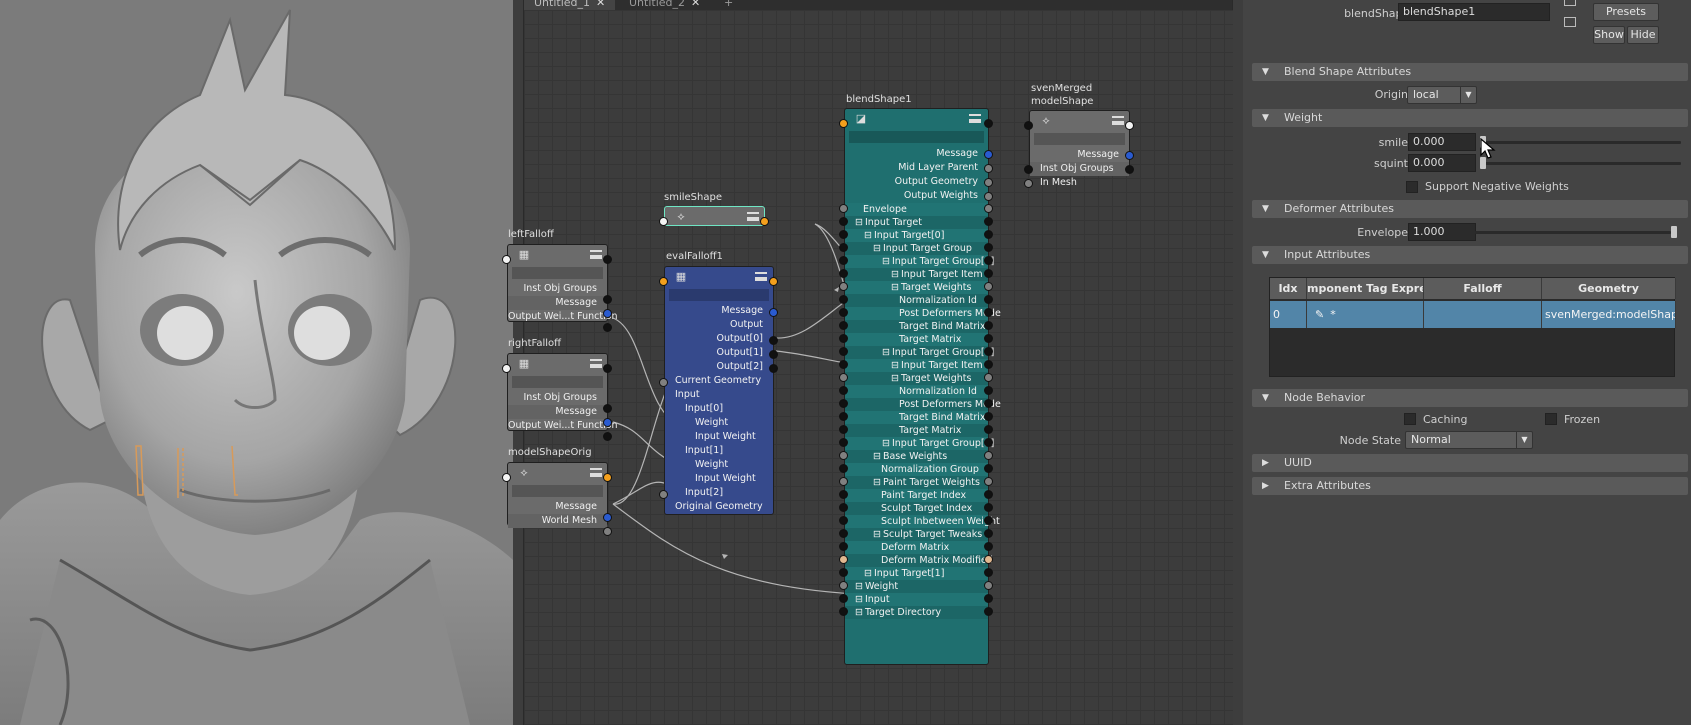 The height and width of the screenshot is (725, 1691). Describe the element at coordinates (663, 382) in the screenshot. I see `port-current-geometry` at that location.